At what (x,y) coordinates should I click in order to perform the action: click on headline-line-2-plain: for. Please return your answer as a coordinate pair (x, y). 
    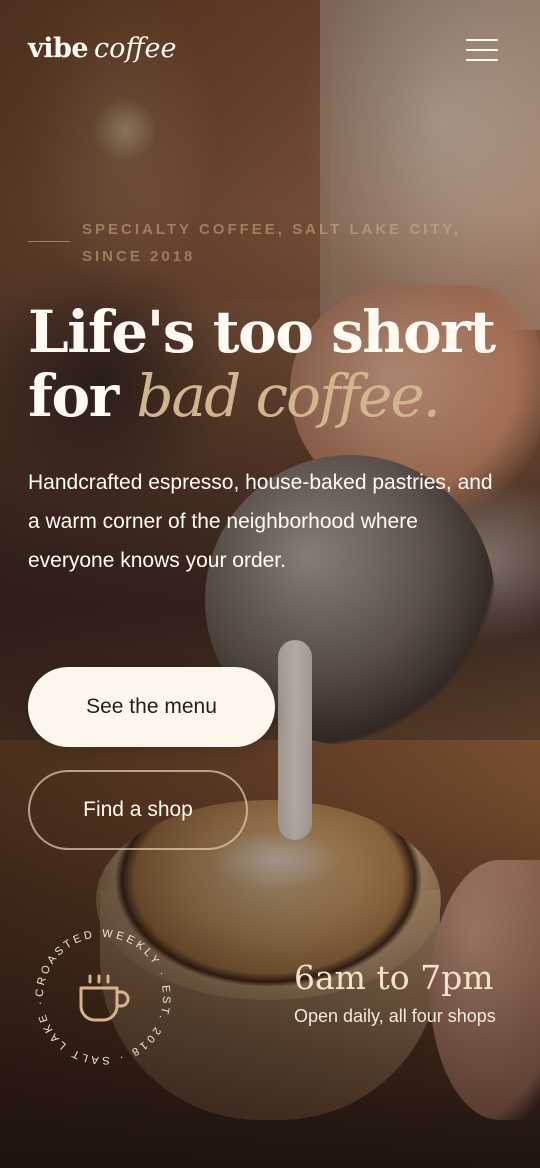
    Looking at the image, I should click on (82, 396).